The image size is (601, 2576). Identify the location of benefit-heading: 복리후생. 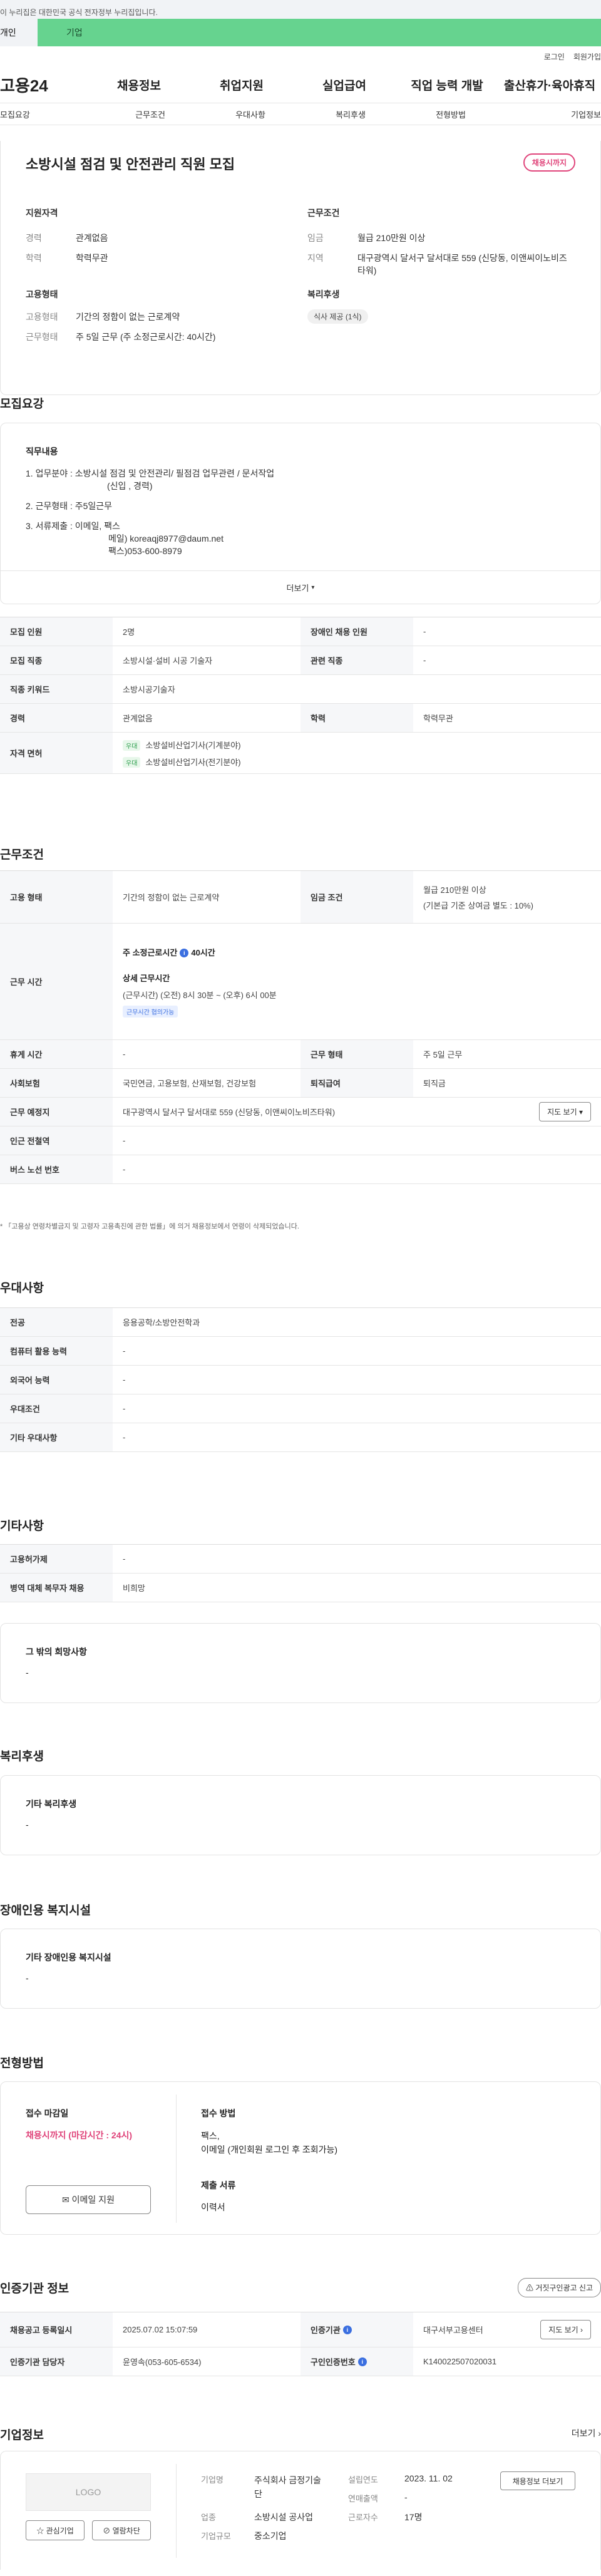
(22, 1757).